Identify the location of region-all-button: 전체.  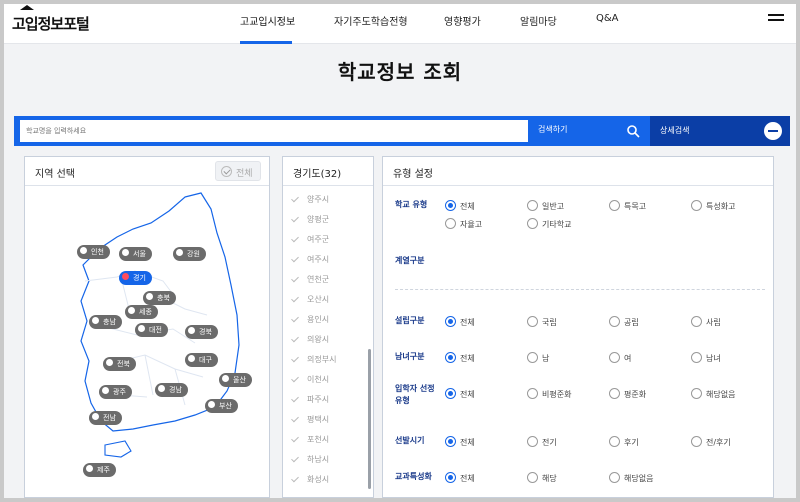
(238, 171).